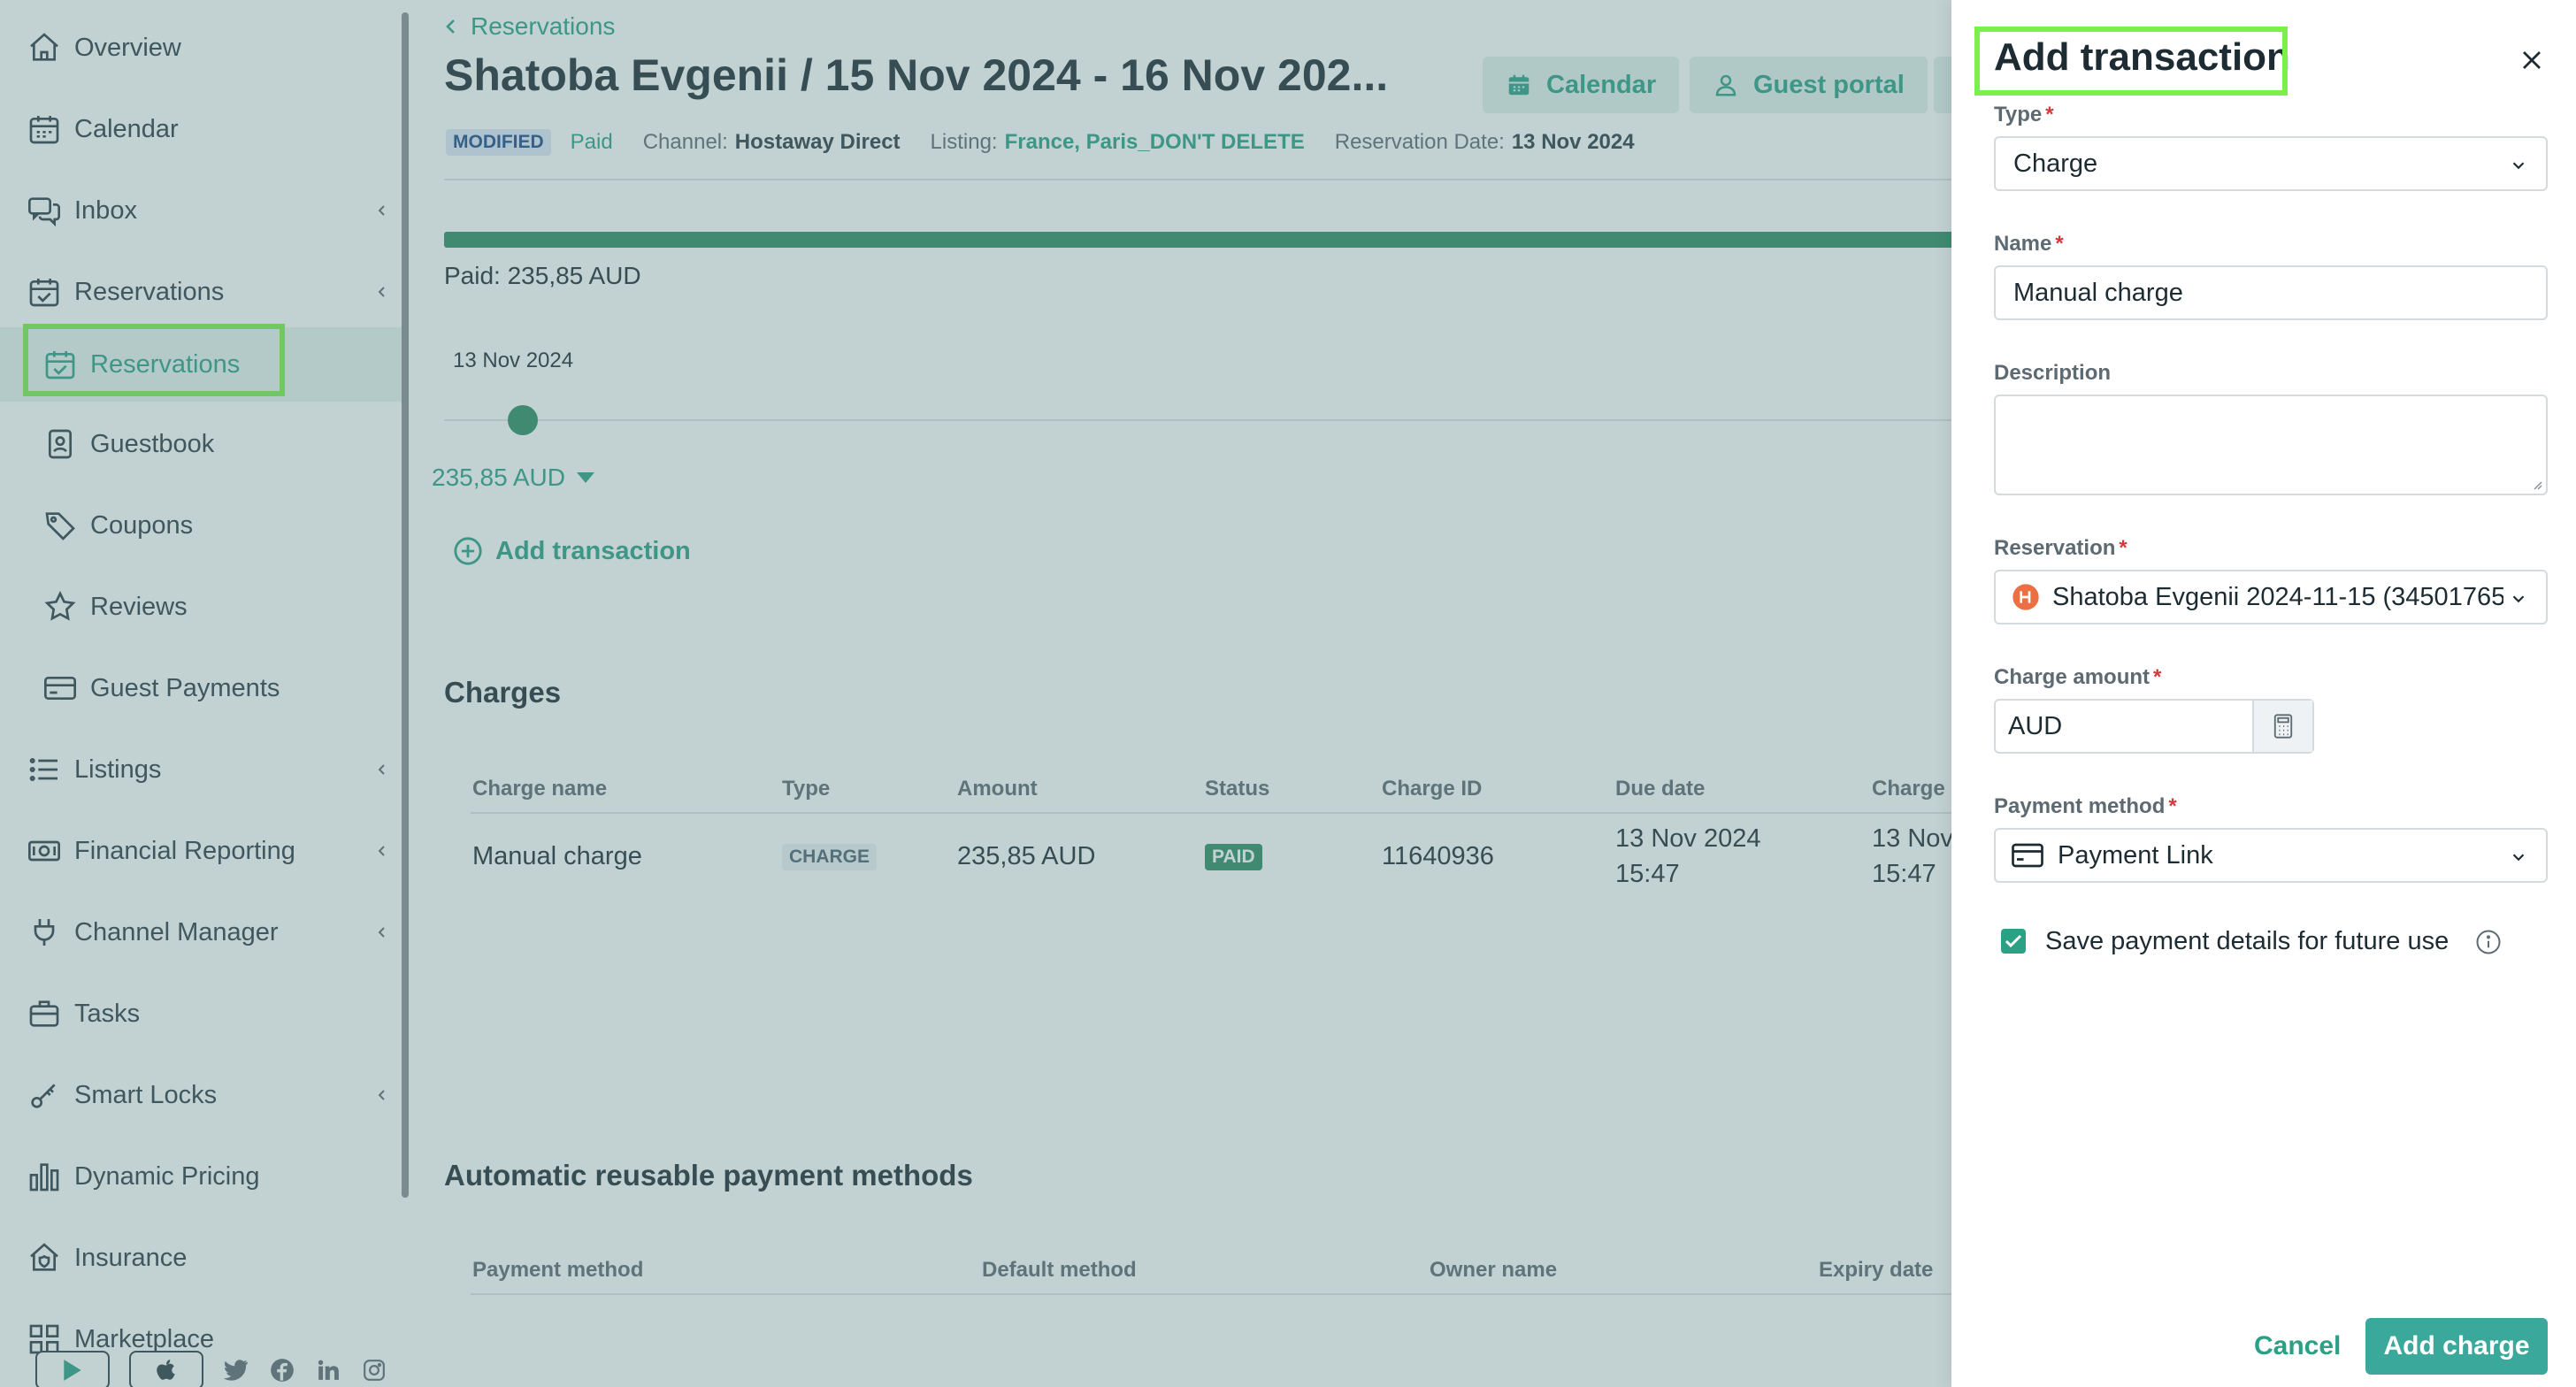 This screenshot has width=2576, height=1387. What do you see at coordinates (2080, 806) in the screenshot?
I see `payment-method-label-text: Payment method` at bounding box center [2080, 806].